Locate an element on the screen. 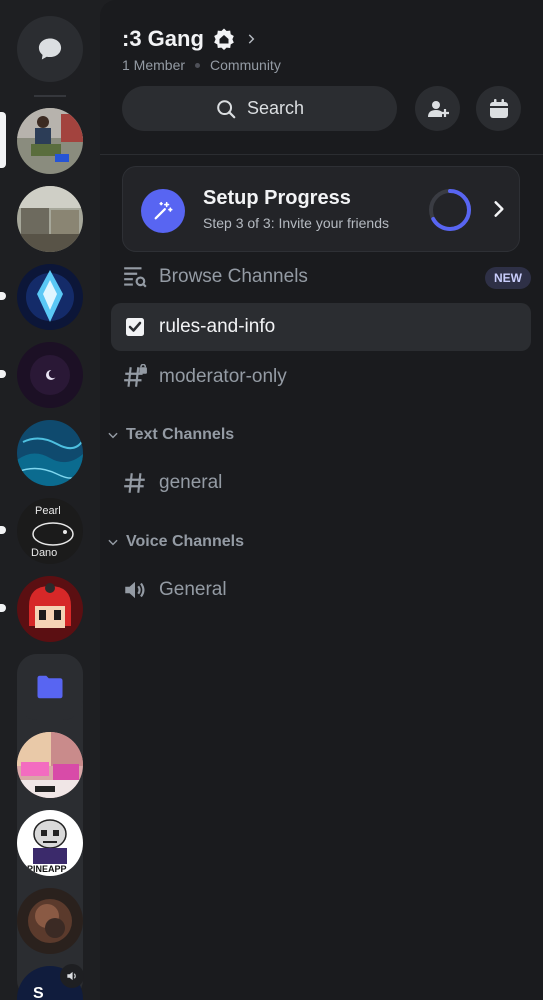 The width and height of the screenshot is (543, 1000). category-label: Text Channels is located at coordinates (180, 434).